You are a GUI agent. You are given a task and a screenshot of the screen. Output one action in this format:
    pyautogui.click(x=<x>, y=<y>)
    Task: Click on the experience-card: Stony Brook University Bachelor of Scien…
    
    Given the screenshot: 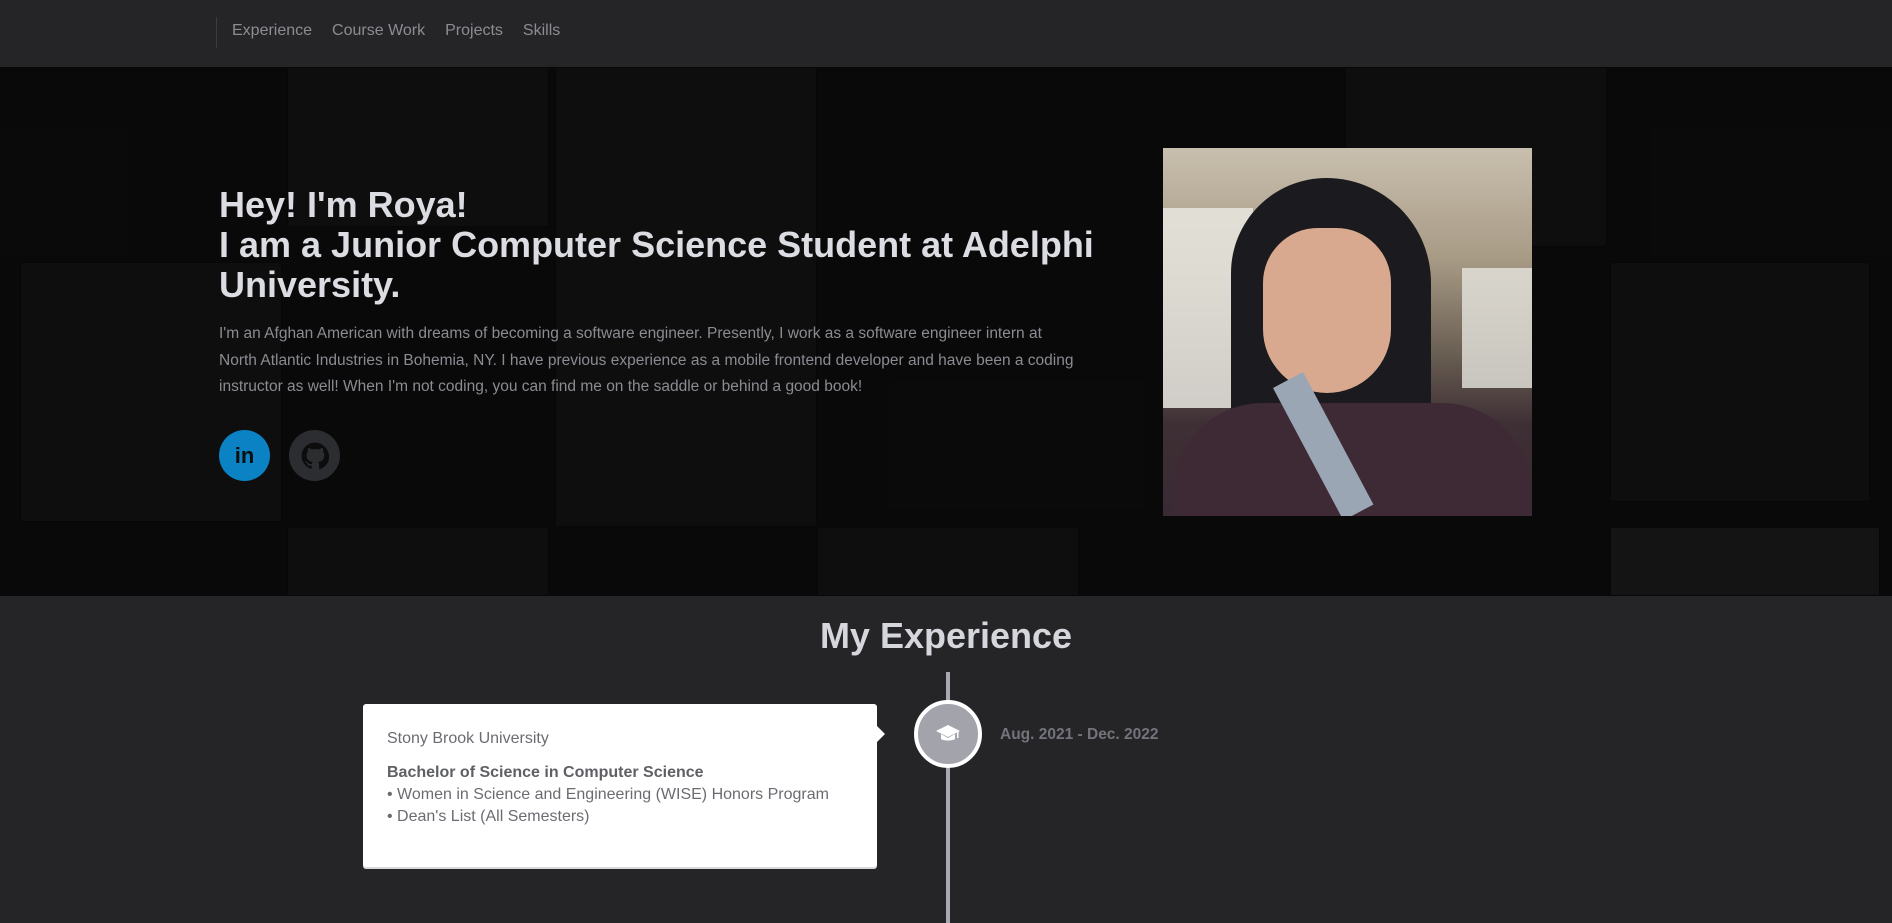 What is the action you would take?
    pyautogui.click(x=624, y=785)
    